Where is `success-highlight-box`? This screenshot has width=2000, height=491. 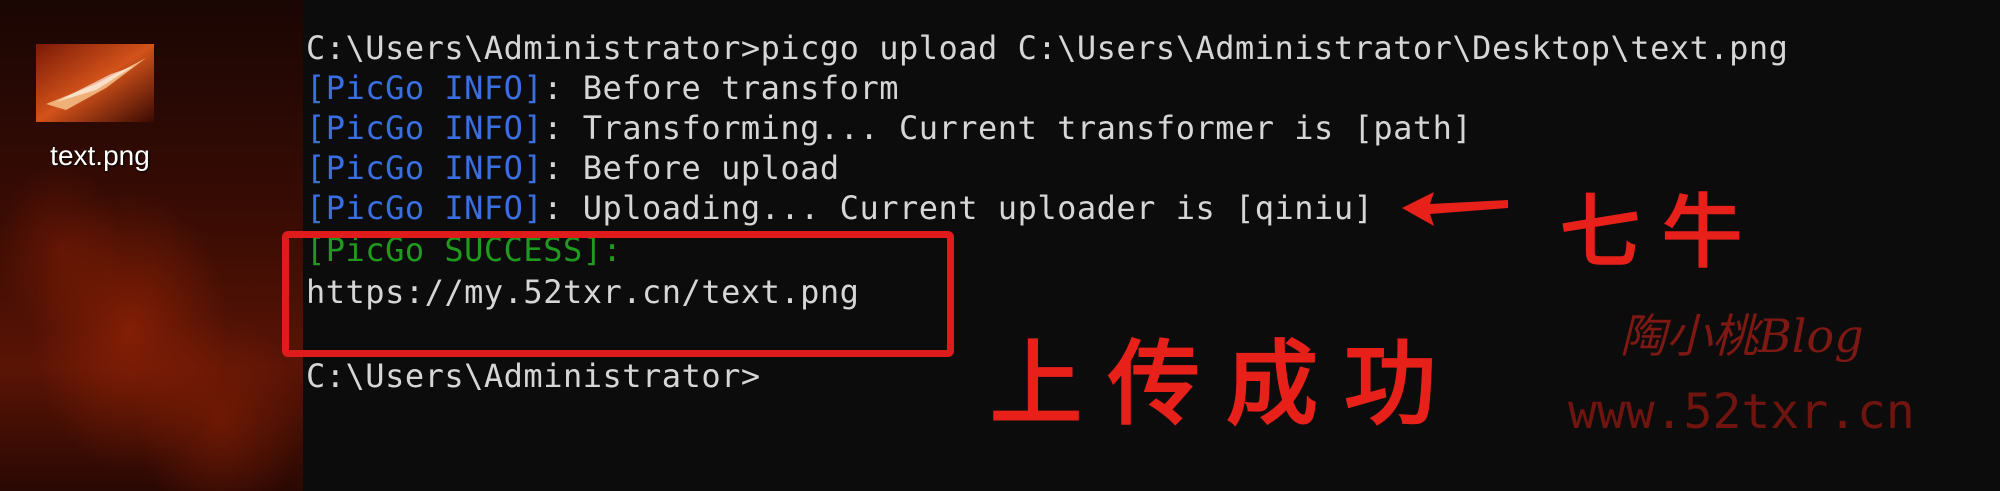
success-highlight-box is located at coordinates (618, 294).